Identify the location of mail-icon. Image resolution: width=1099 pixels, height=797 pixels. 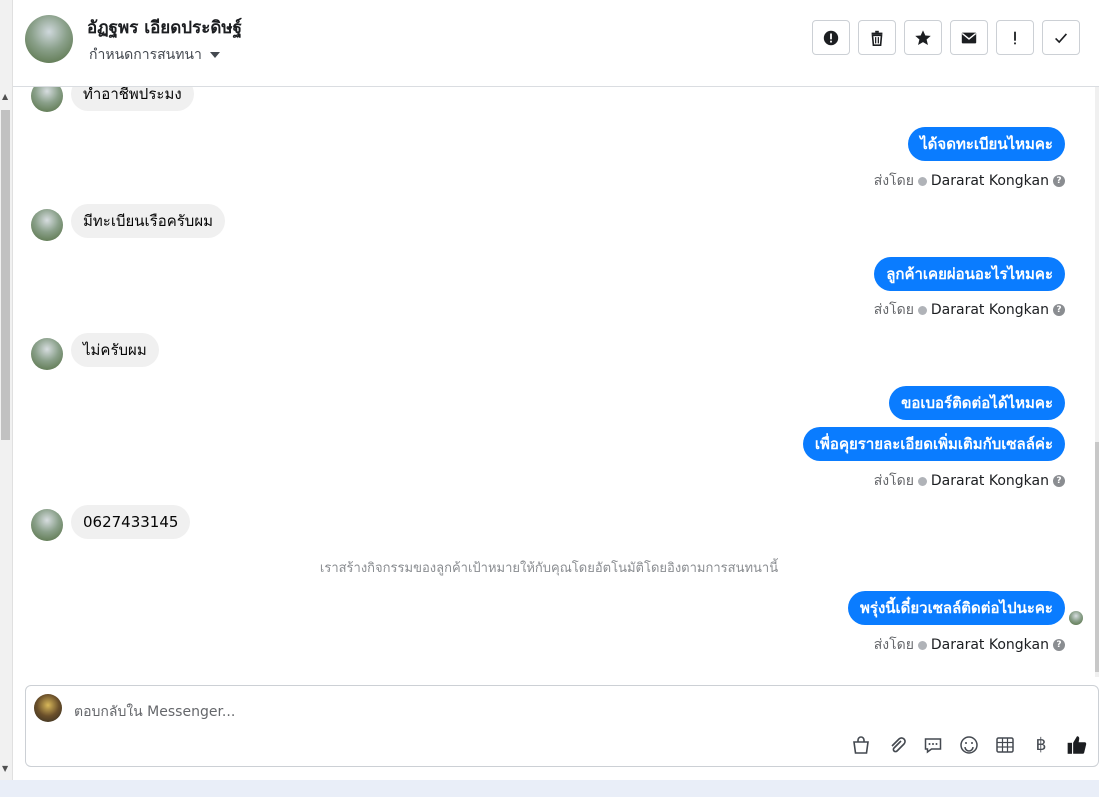
(969, 37).